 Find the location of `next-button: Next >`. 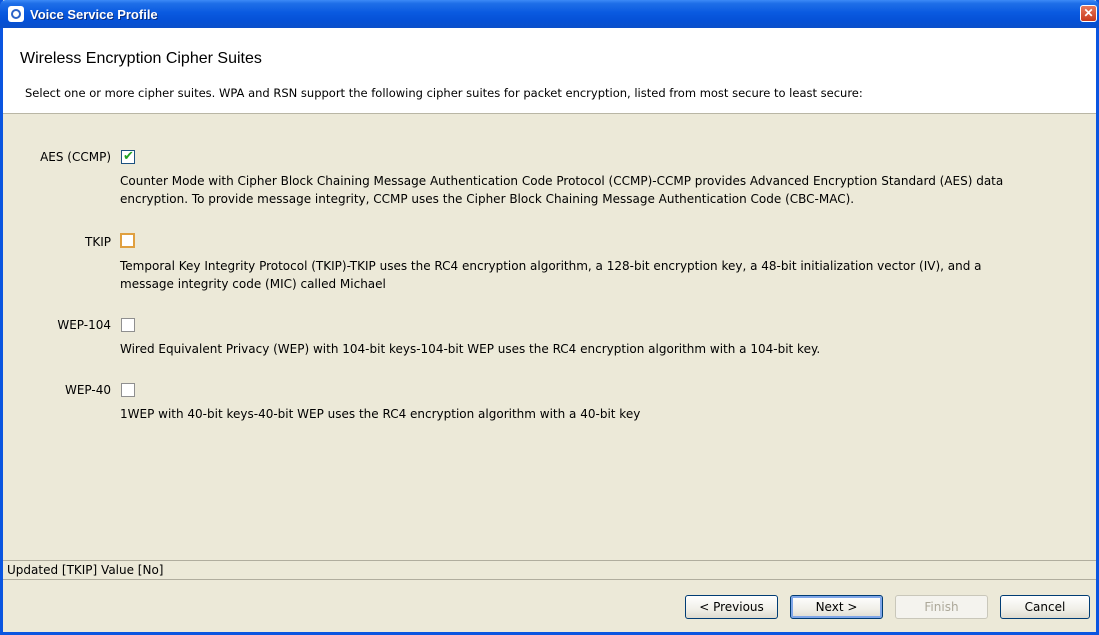

next-button: Next > is located at coordinates (836, 607).